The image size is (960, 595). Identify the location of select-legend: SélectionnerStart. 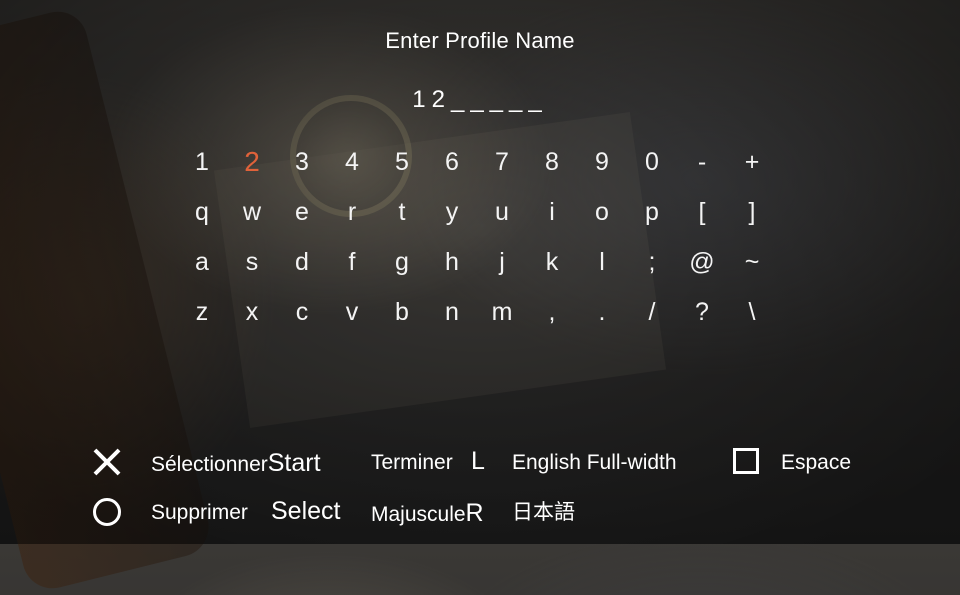
(236, 464).